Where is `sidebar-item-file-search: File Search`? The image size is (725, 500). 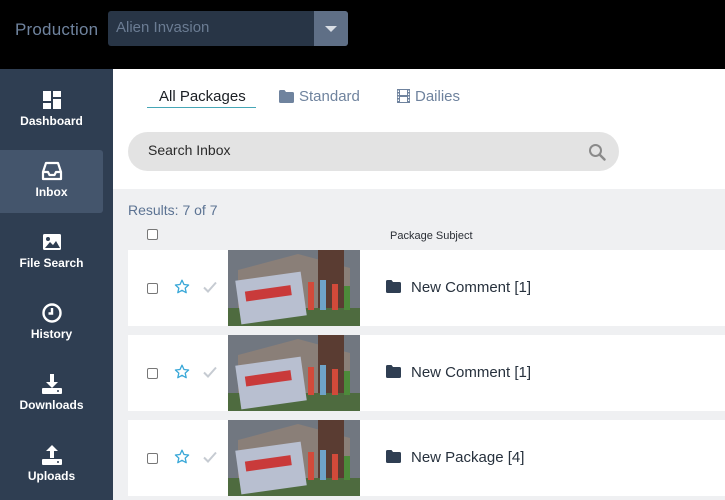 sidebar-item-file-search: File Search is located at coordinates (51, 252).